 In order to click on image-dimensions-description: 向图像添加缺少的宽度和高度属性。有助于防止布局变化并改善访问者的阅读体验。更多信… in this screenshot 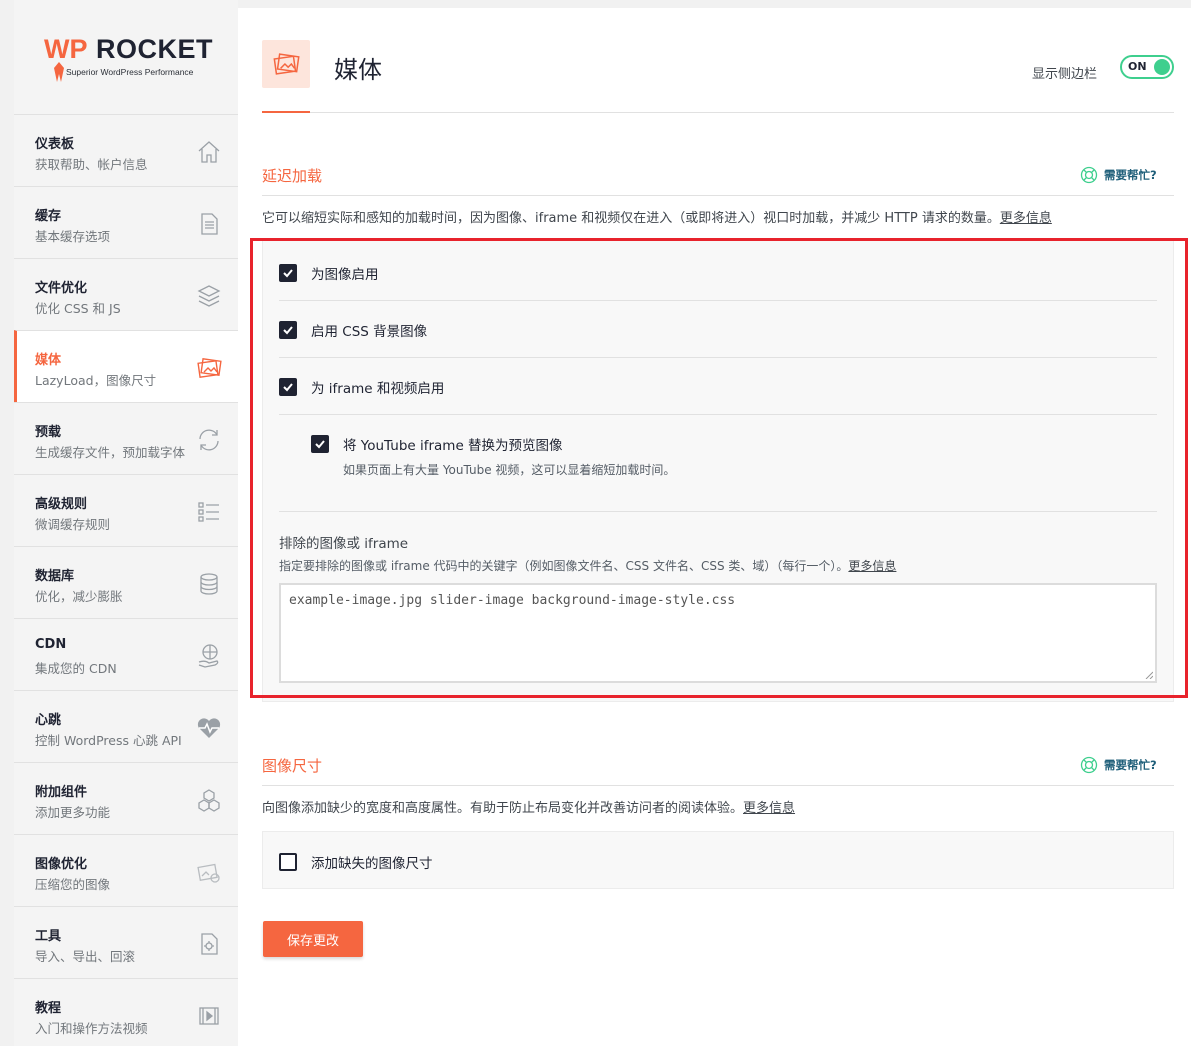, I will do `click(528, 806)`.